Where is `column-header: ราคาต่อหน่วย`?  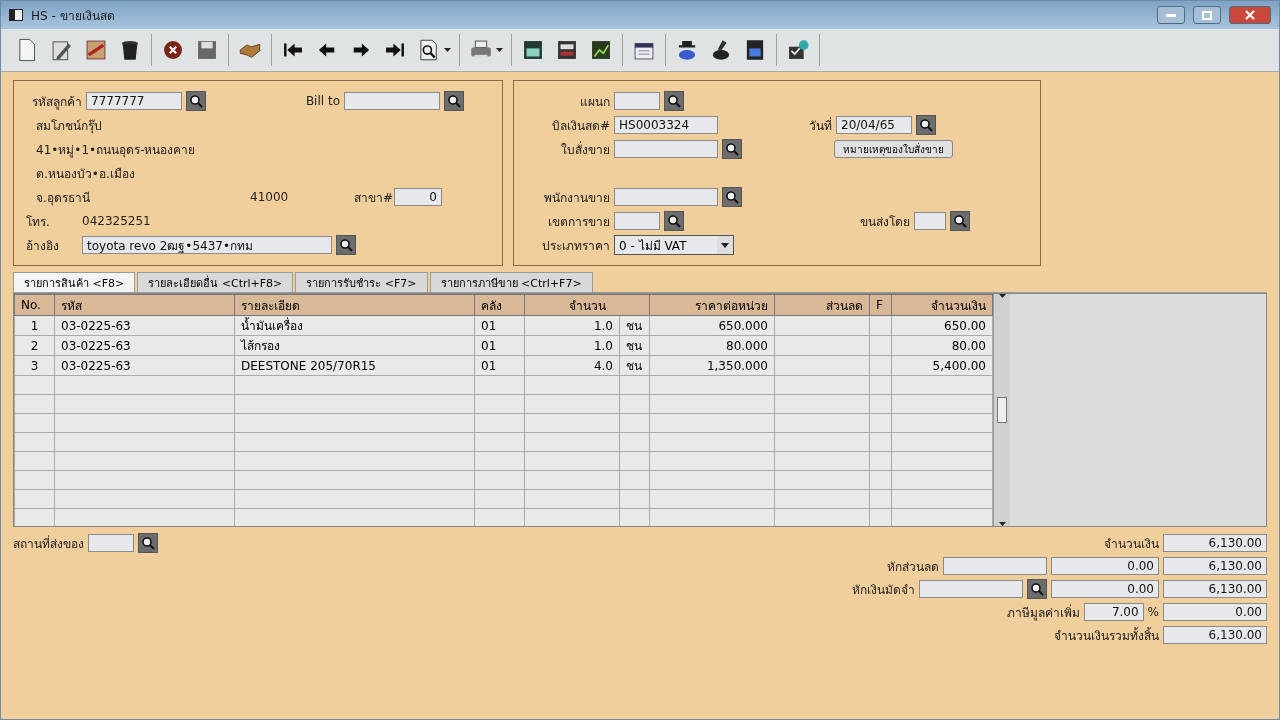
column-header: ราคาต่อหน่วย is located at coordinates (712, 305).